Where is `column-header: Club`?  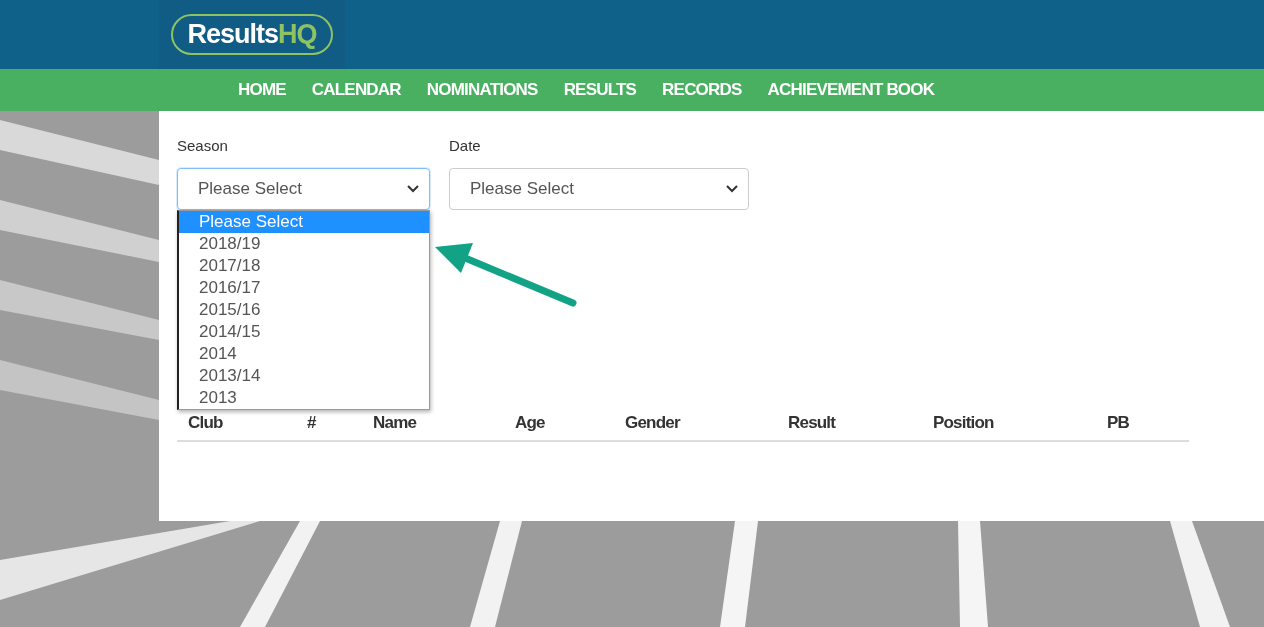
column-header: Club is located at coordinates (206, 422).